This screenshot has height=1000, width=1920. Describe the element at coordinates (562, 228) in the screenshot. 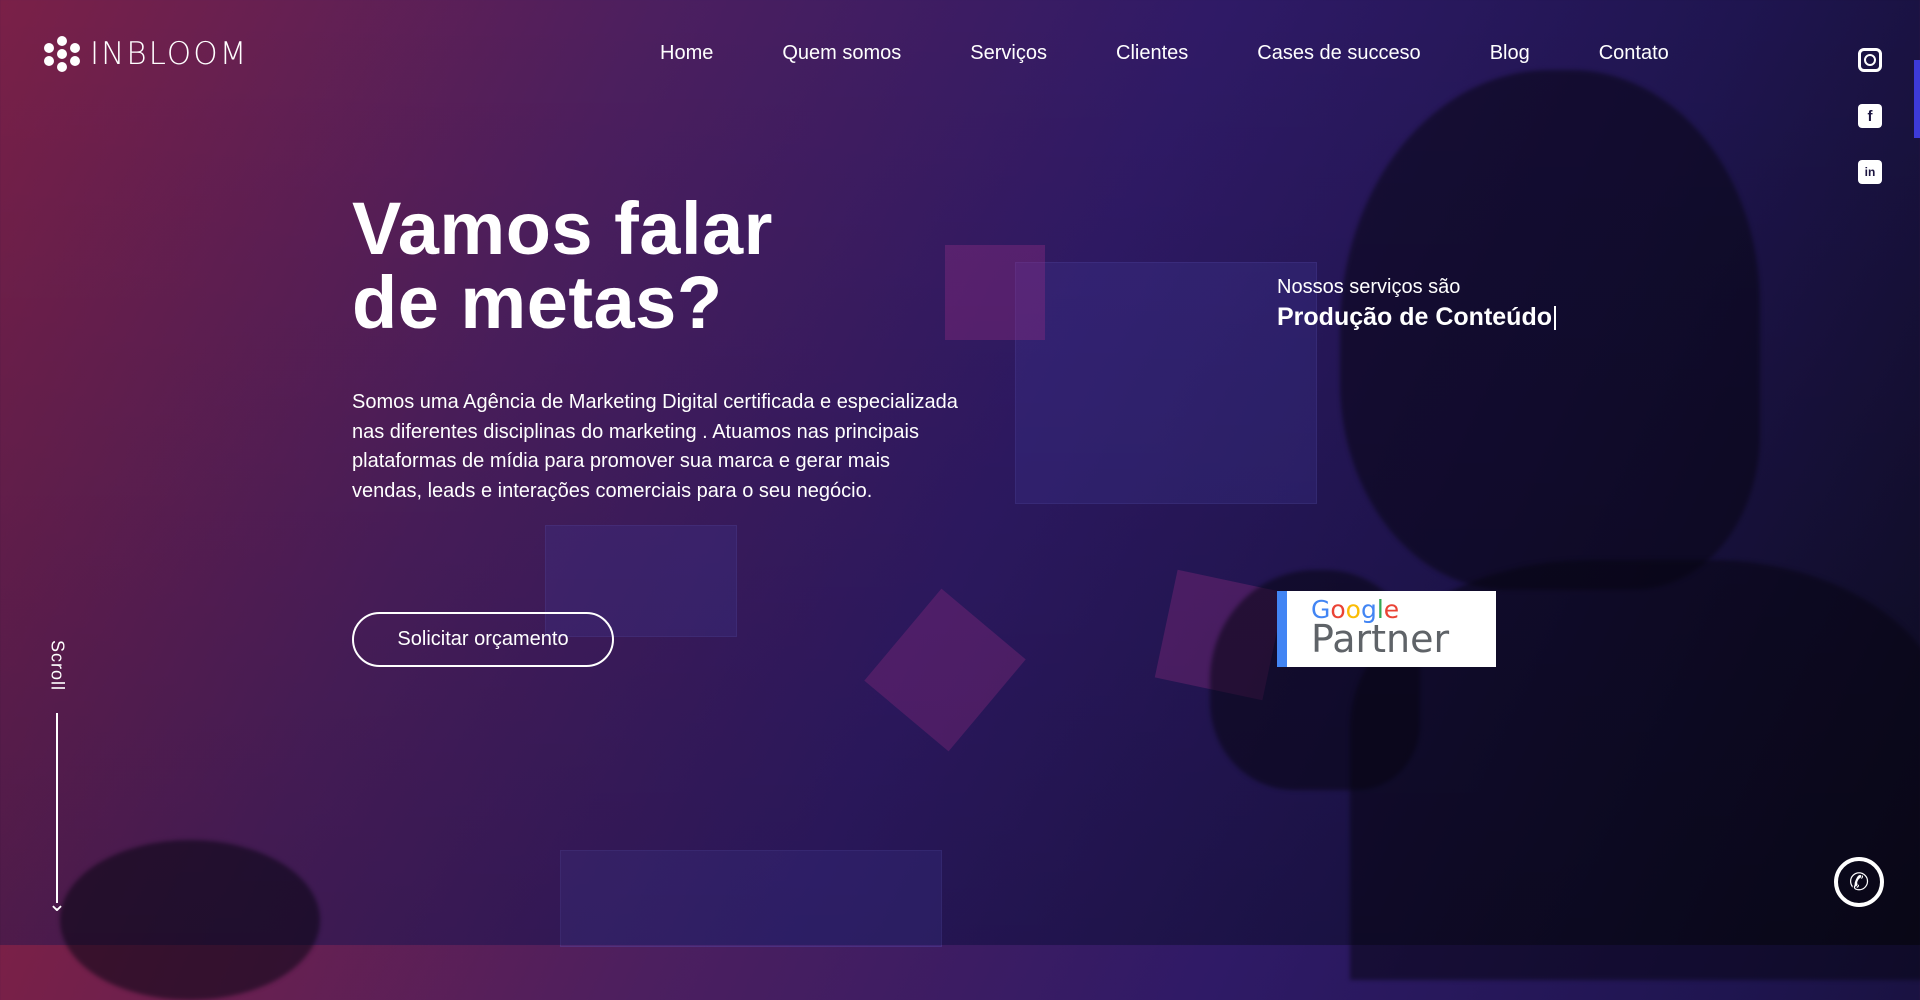

I see `hero-title-line-1: Vamos falar` at that location.